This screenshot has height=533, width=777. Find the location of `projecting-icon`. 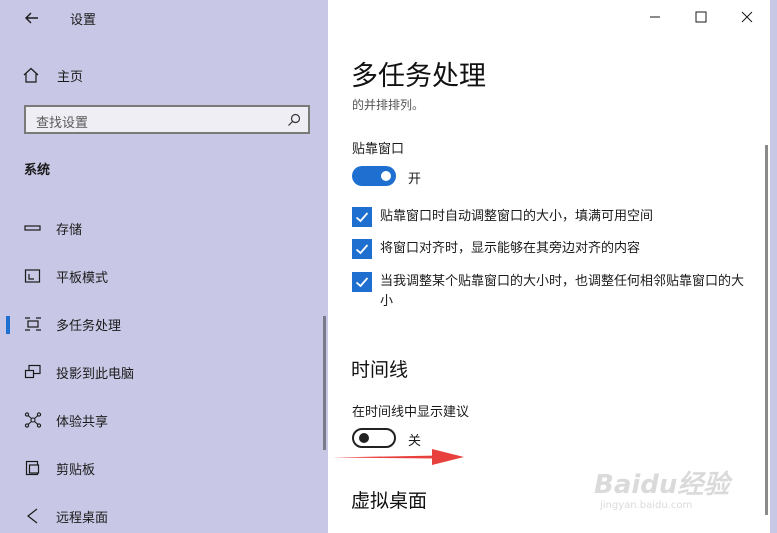

projecting-icon is located at coordinates (33, 372).